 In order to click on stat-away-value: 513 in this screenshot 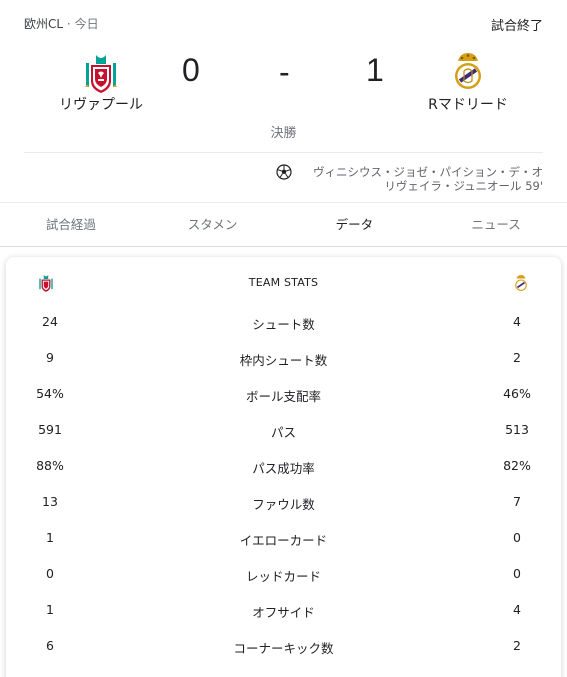, I will do `click(517, 429)`.